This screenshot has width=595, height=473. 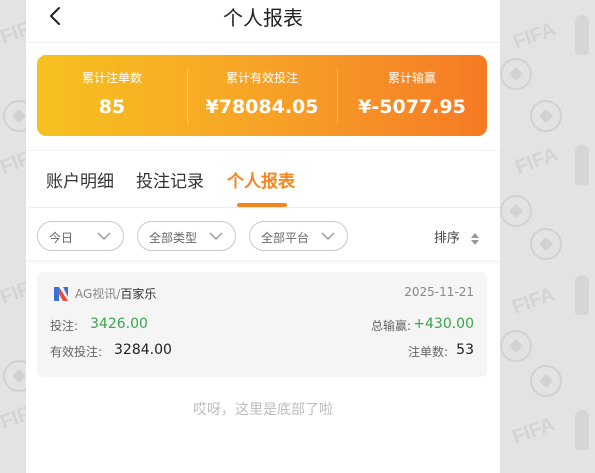 I want to click on page-title: 个人报表, so click(x=263, y=18).